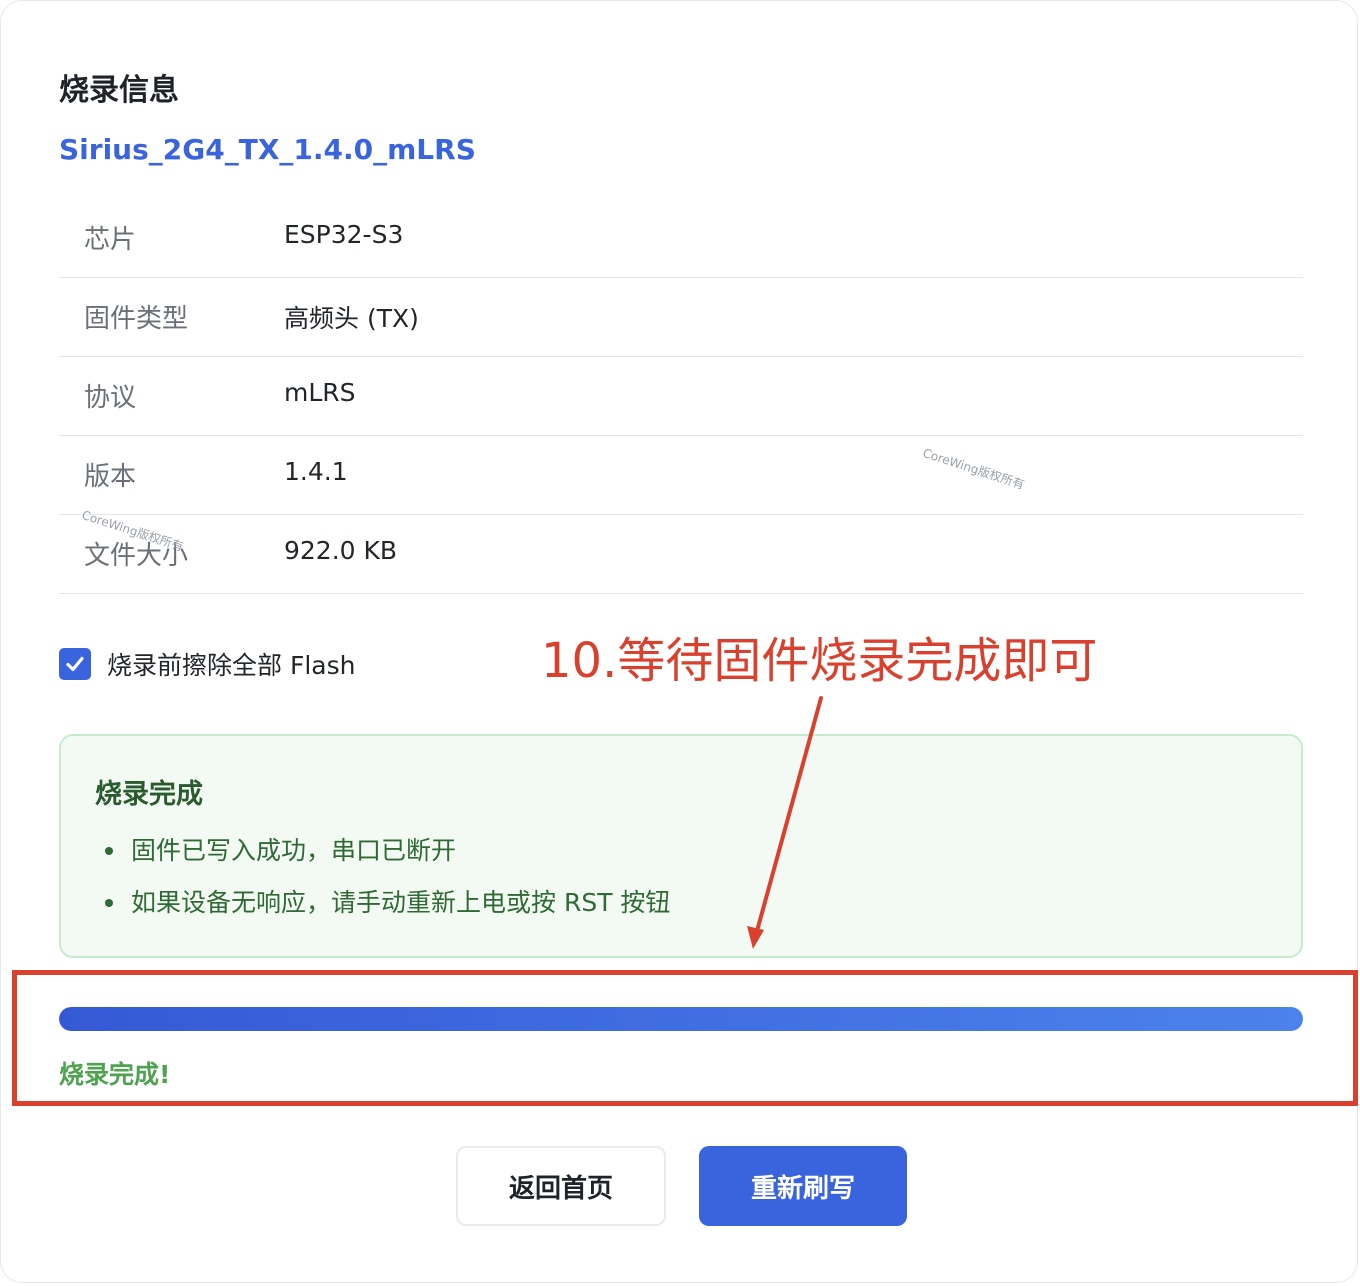 Image resolution: width=1360 pixels, height=1286 pixels. Describe the element at coordinates (294, 850) in the screenshot. I see `list-item-text: 固件已写入成功，串口已断开` at that location.